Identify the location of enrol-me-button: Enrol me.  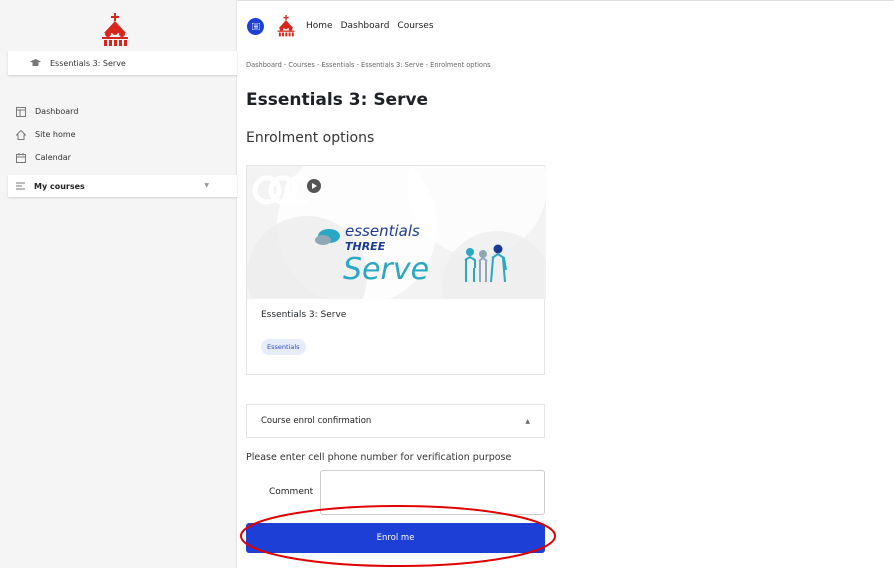
(395, 538).